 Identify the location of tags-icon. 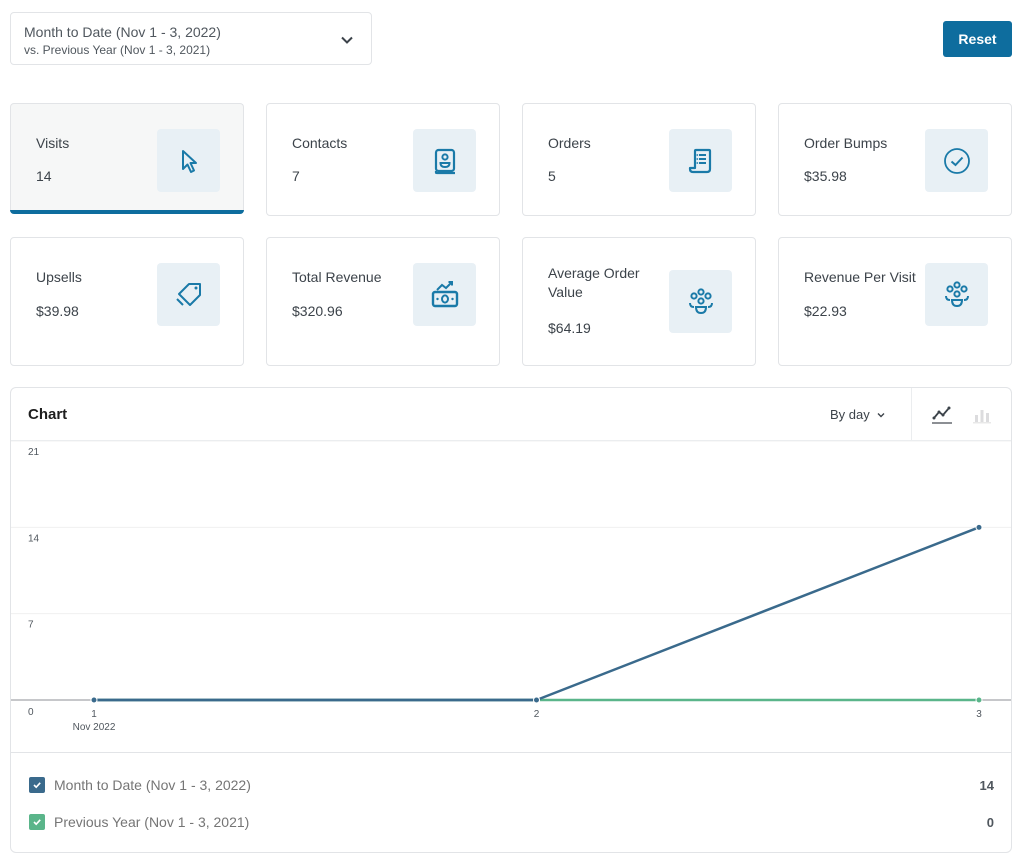
(188, 294).